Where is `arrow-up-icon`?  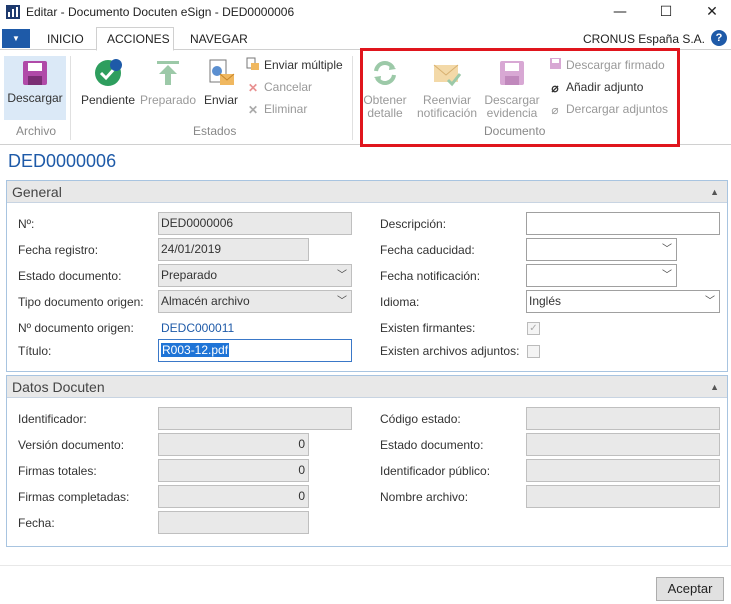 arrow-up-icon is located at coordinates (168, 73).